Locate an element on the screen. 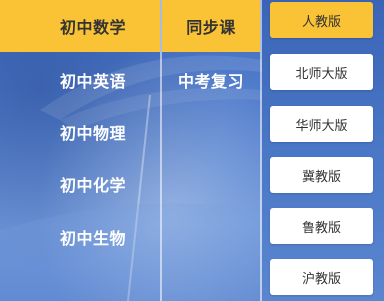 This screenshot has width=384, height=301. category-item-exam-review: 中考复习 is located at coordinates (211, 80).